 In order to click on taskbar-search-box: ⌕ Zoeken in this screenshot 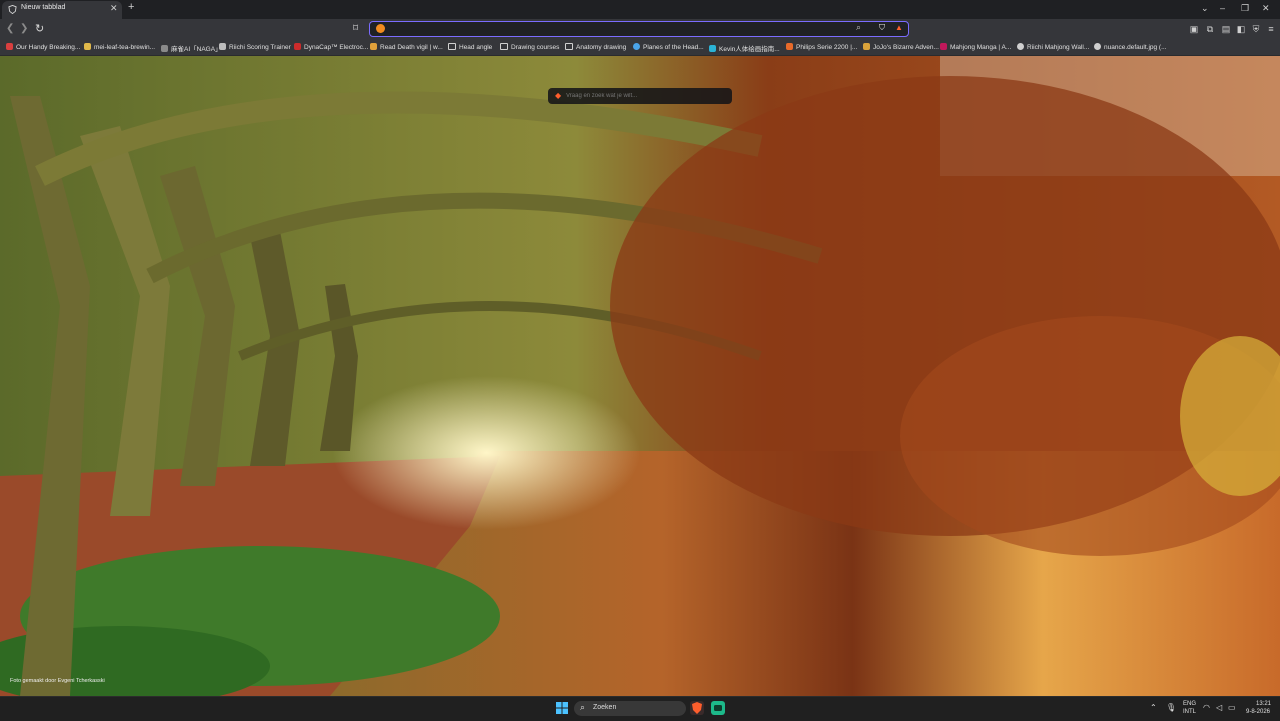, I will do `click(630, 708)`.